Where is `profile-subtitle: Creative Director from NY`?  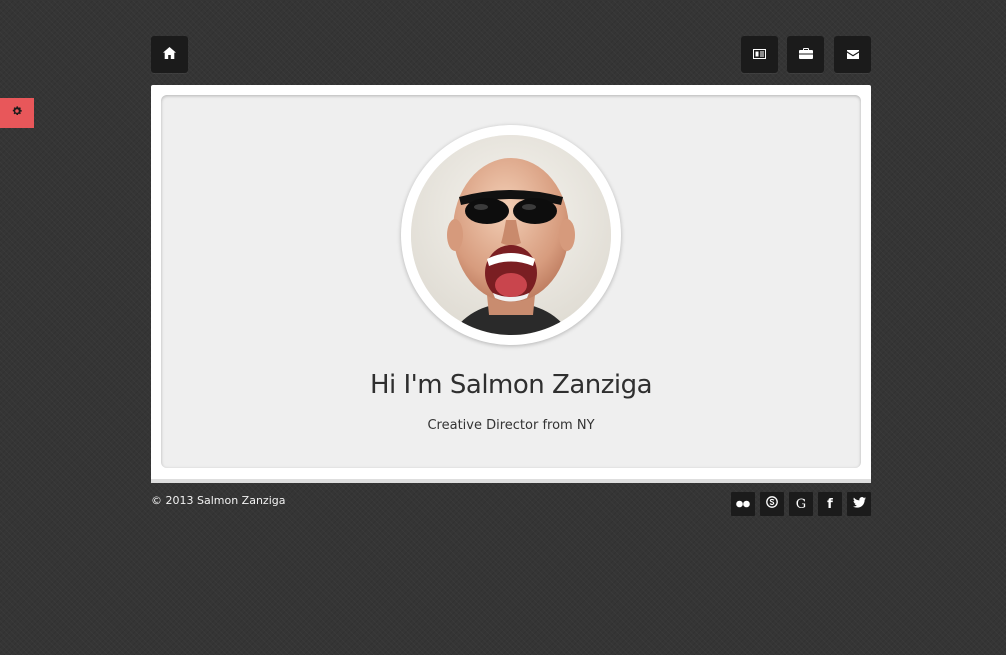 profile-subtitle: Creative Director from NY is located at coordinates (511, 425).